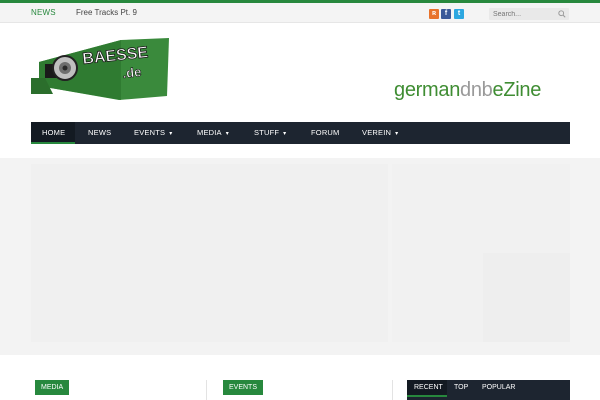 The image size is (600, 400). Describe the element at coordinates (562, 14) in the screenshot. I see `search-icon` at that location.